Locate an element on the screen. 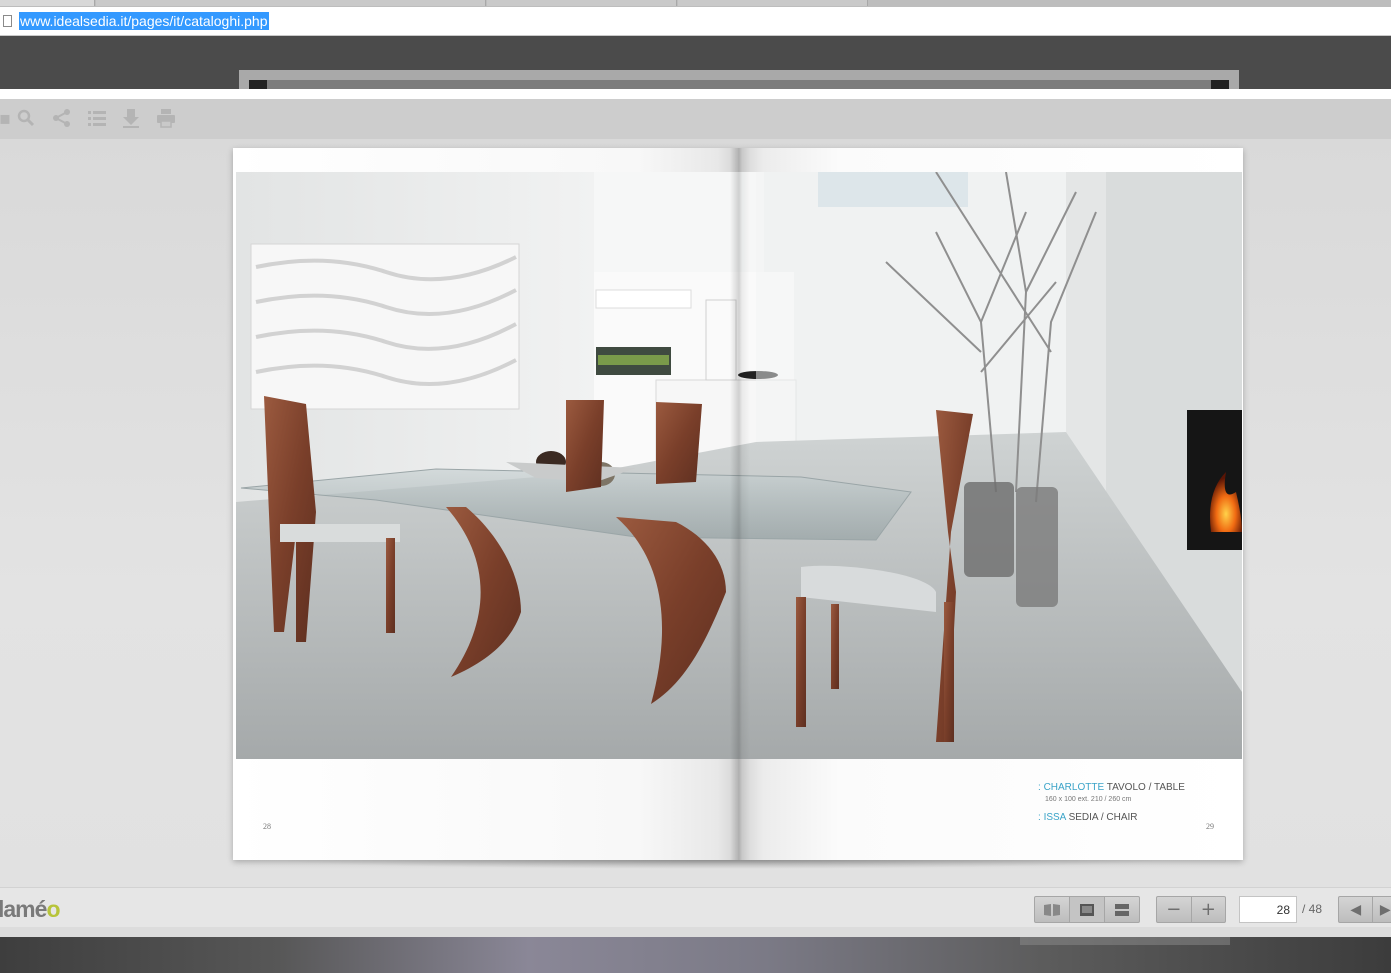  page-icon is located at coordinates (7, 21).